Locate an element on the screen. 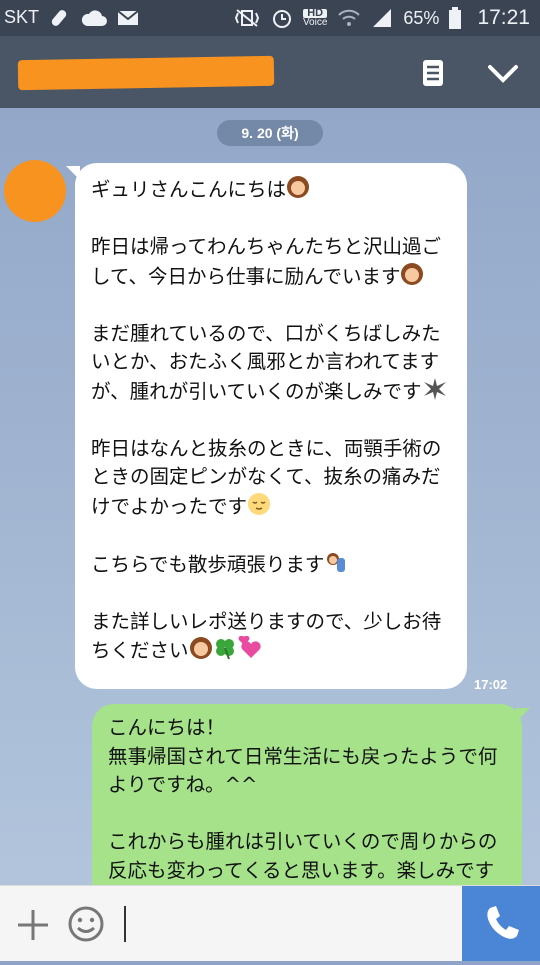  message-input is located at coordinates (285, 924).